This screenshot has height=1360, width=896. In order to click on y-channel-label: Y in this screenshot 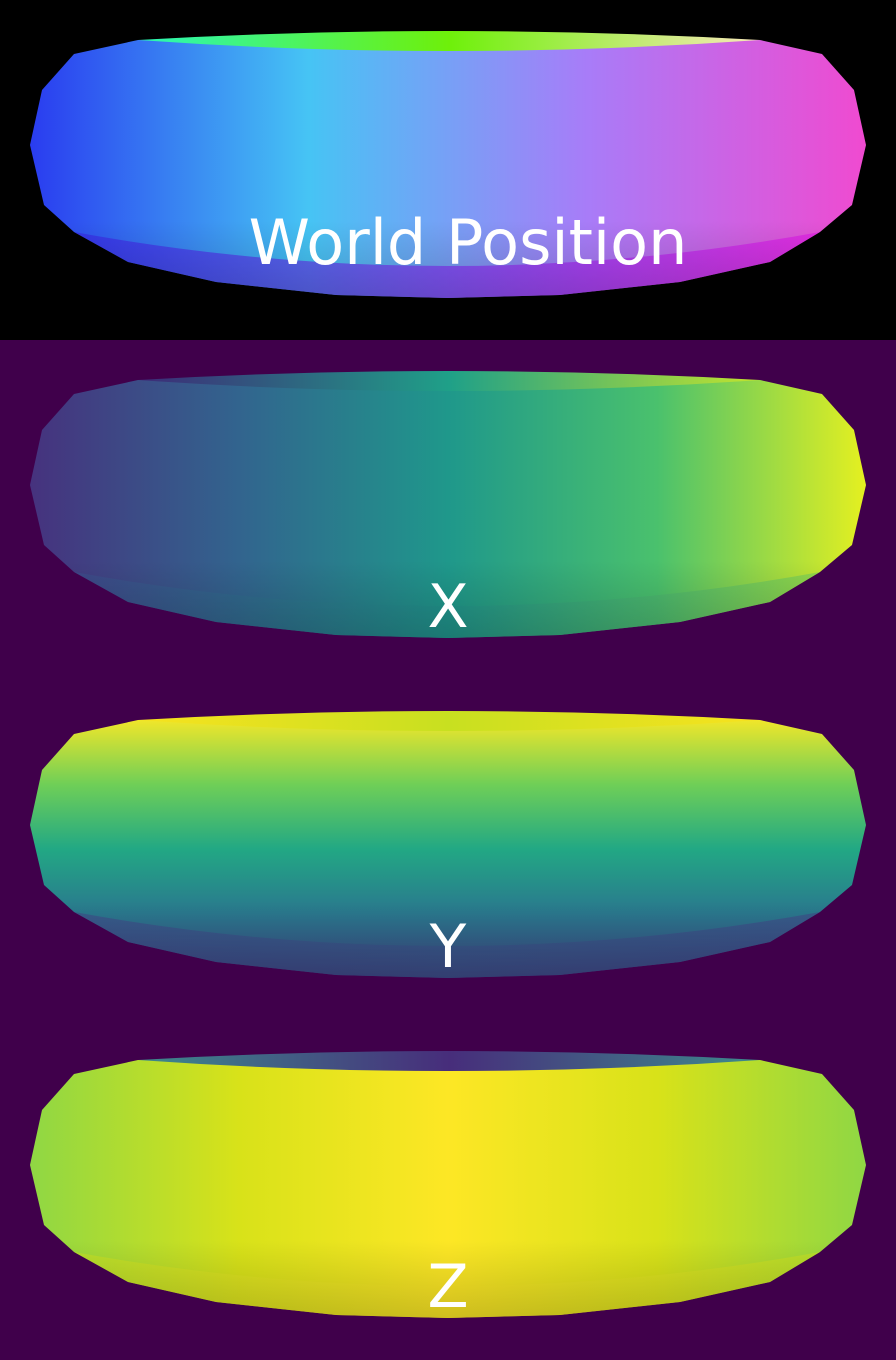, I will do `click(448, 947)`.